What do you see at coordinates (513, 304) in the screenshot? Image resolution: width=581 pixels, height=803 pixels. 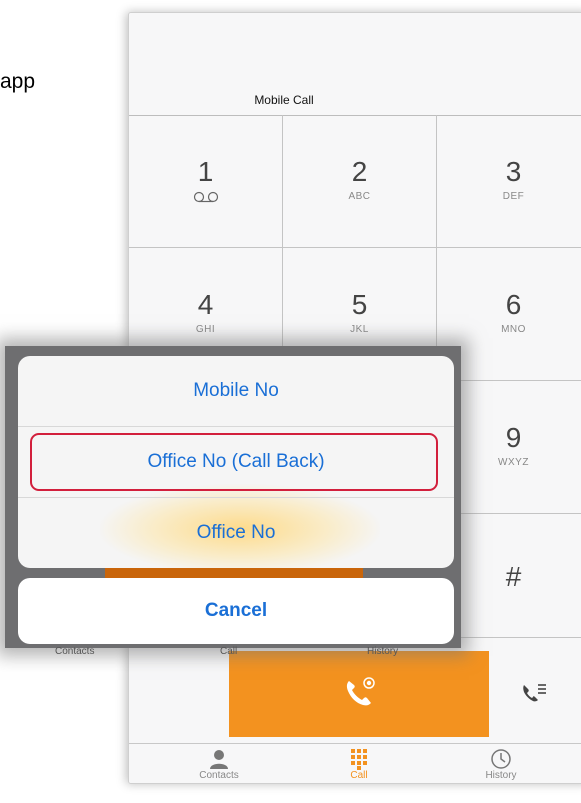 I see `key-digit: 6` at bounding box center [513, 304].